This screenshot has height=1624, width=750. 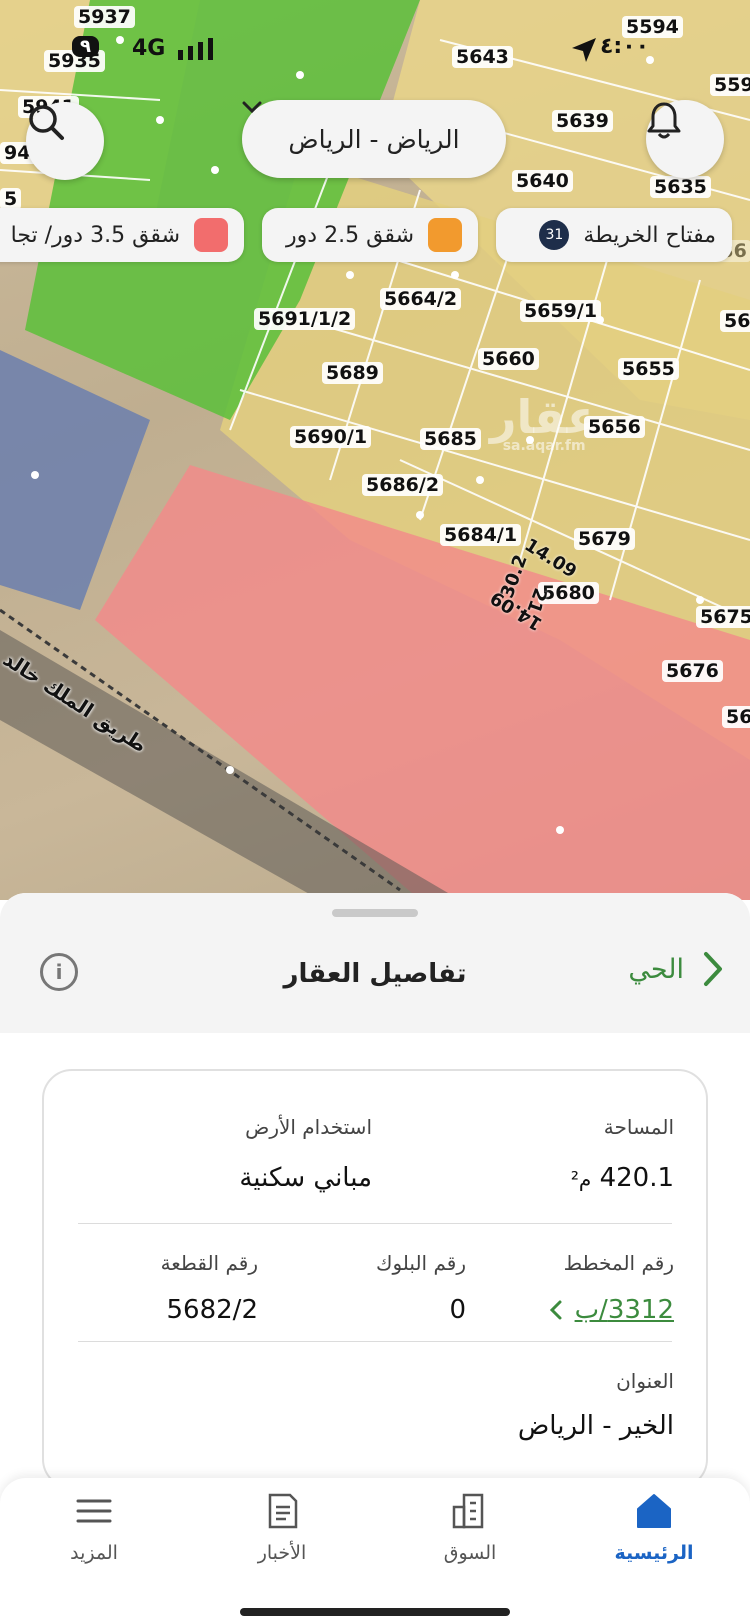 What do you see at coordinates (209, 1263) in the screenshot?
I see `parcel-label: رقم القطعة` at bounding box center [209, 1263].